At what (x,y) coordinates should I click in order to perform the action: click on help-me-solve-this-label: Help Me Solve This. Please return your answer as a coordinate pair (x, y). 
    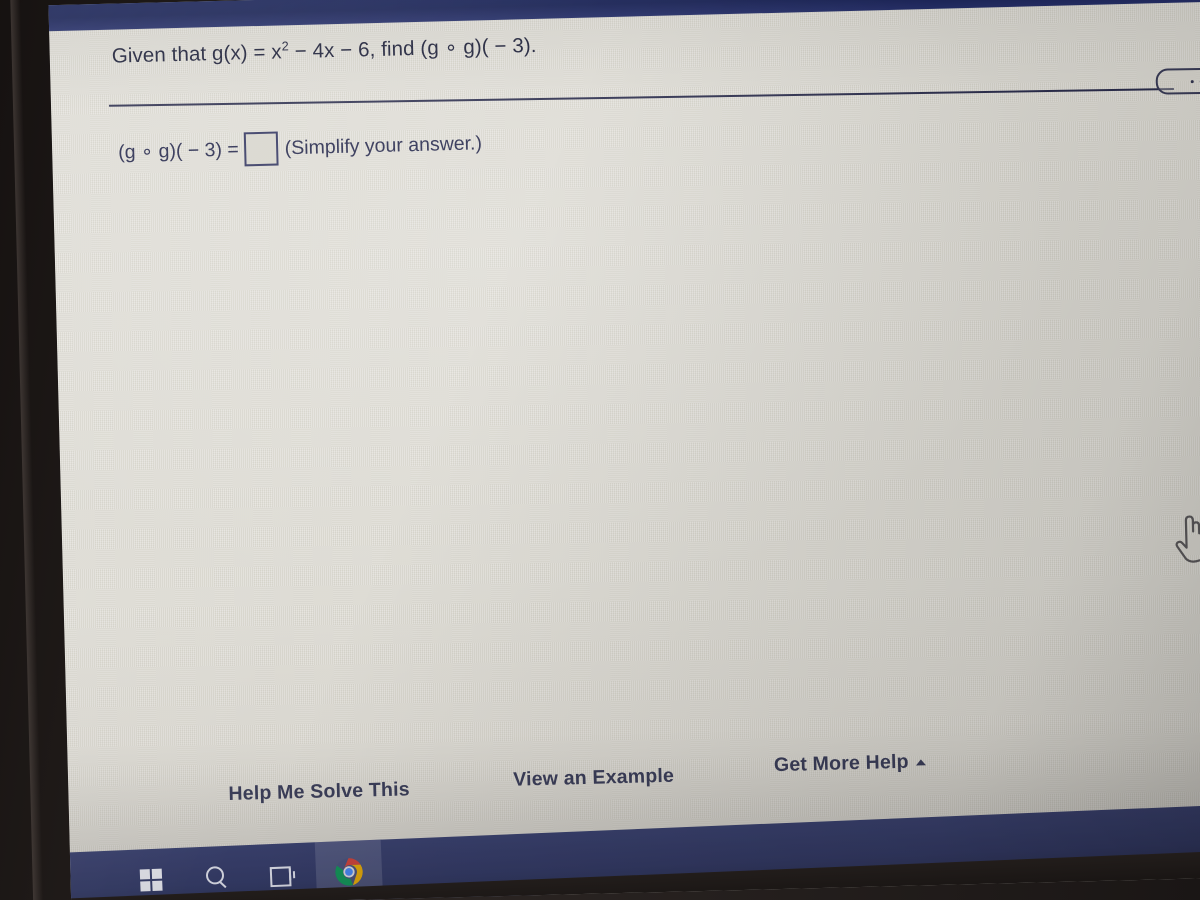
    Looking at the image, I should click on (319, 791).